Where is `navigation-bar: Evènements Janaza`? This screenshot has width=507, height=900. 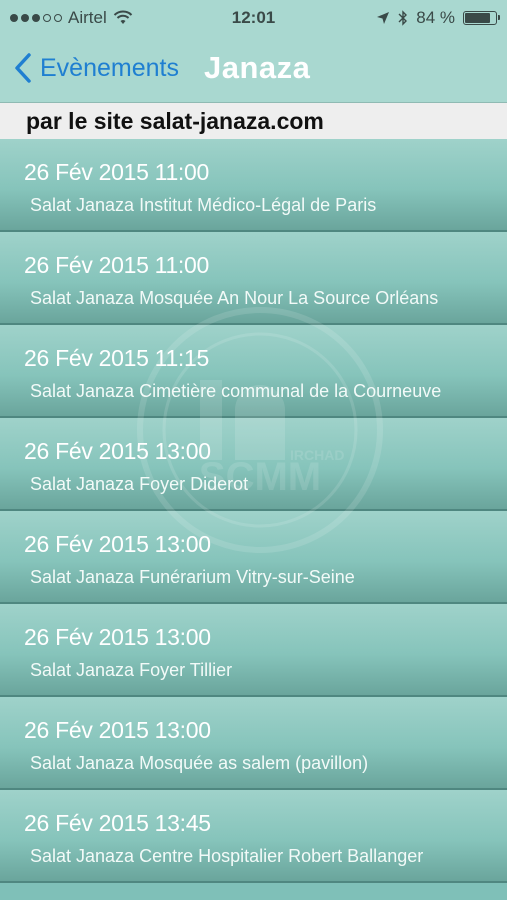
navigation-bar: Evènements Janaza is located at coordinates (253, 69).